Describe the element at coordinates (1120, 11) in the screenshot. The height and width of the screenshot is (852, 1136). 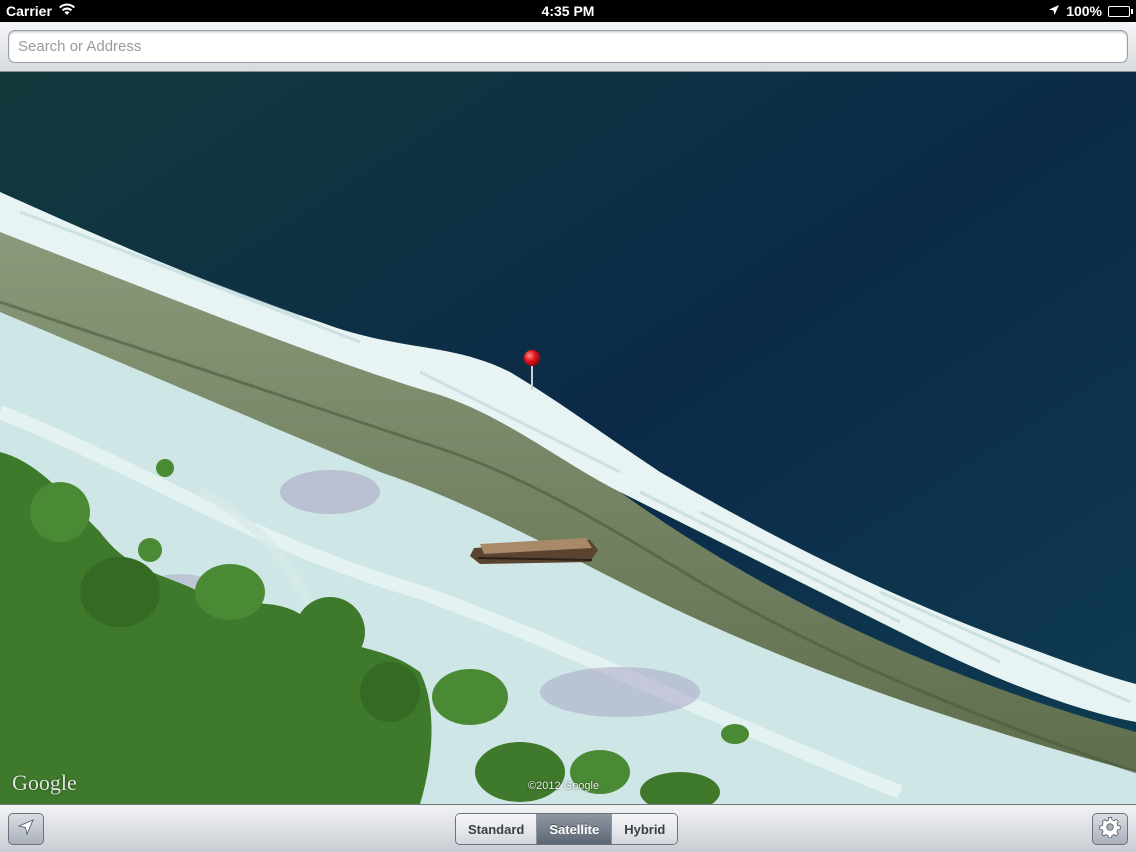
I see `battery-icon` at that location.